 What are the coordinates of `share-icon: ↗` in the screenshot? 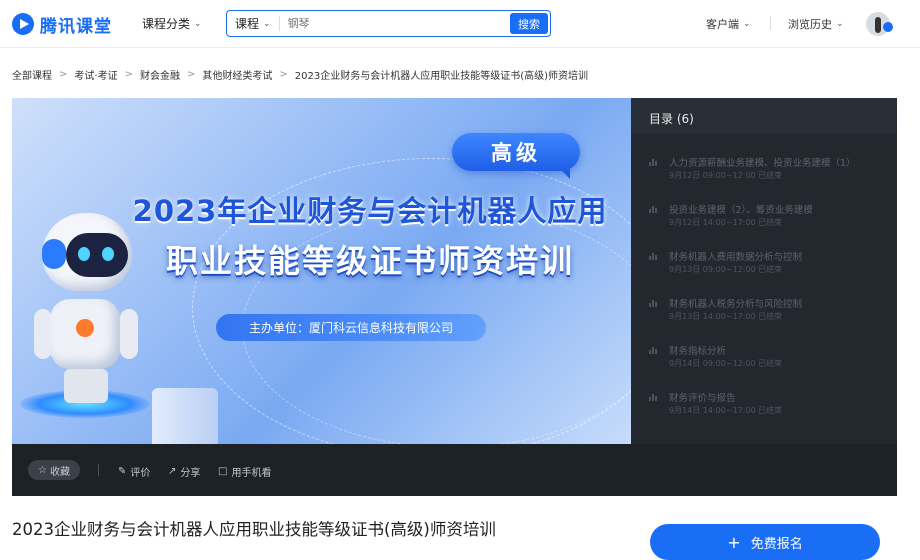 It's located at (172, 471).